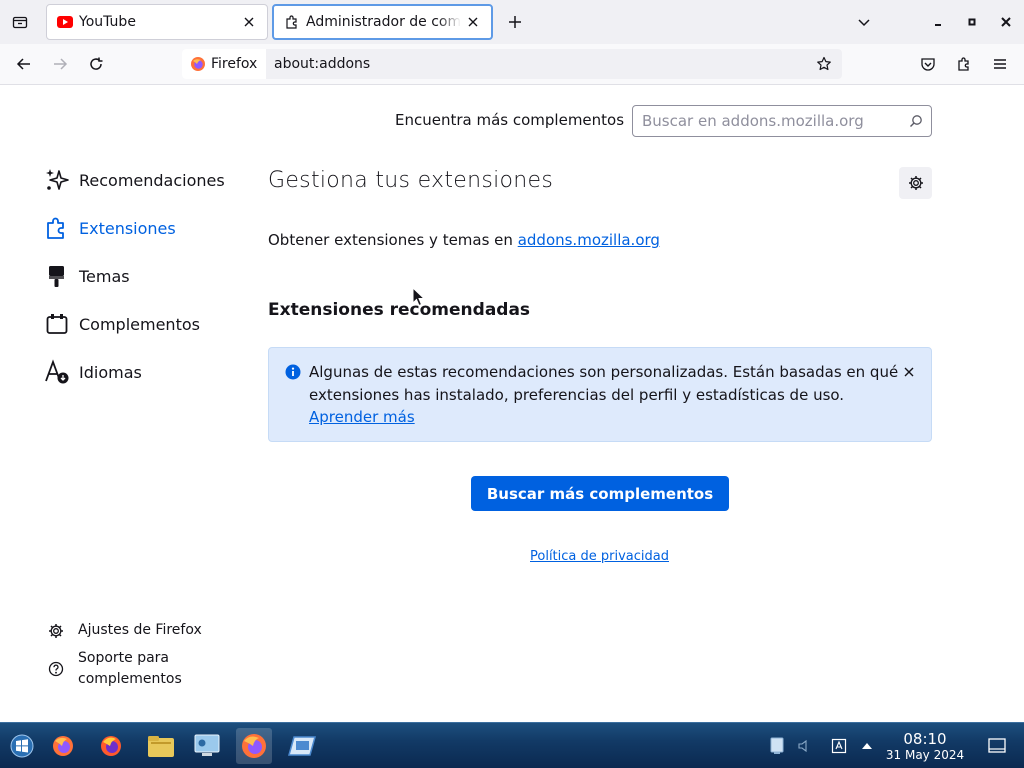  I want to click on network-icon, so click(777, 746).